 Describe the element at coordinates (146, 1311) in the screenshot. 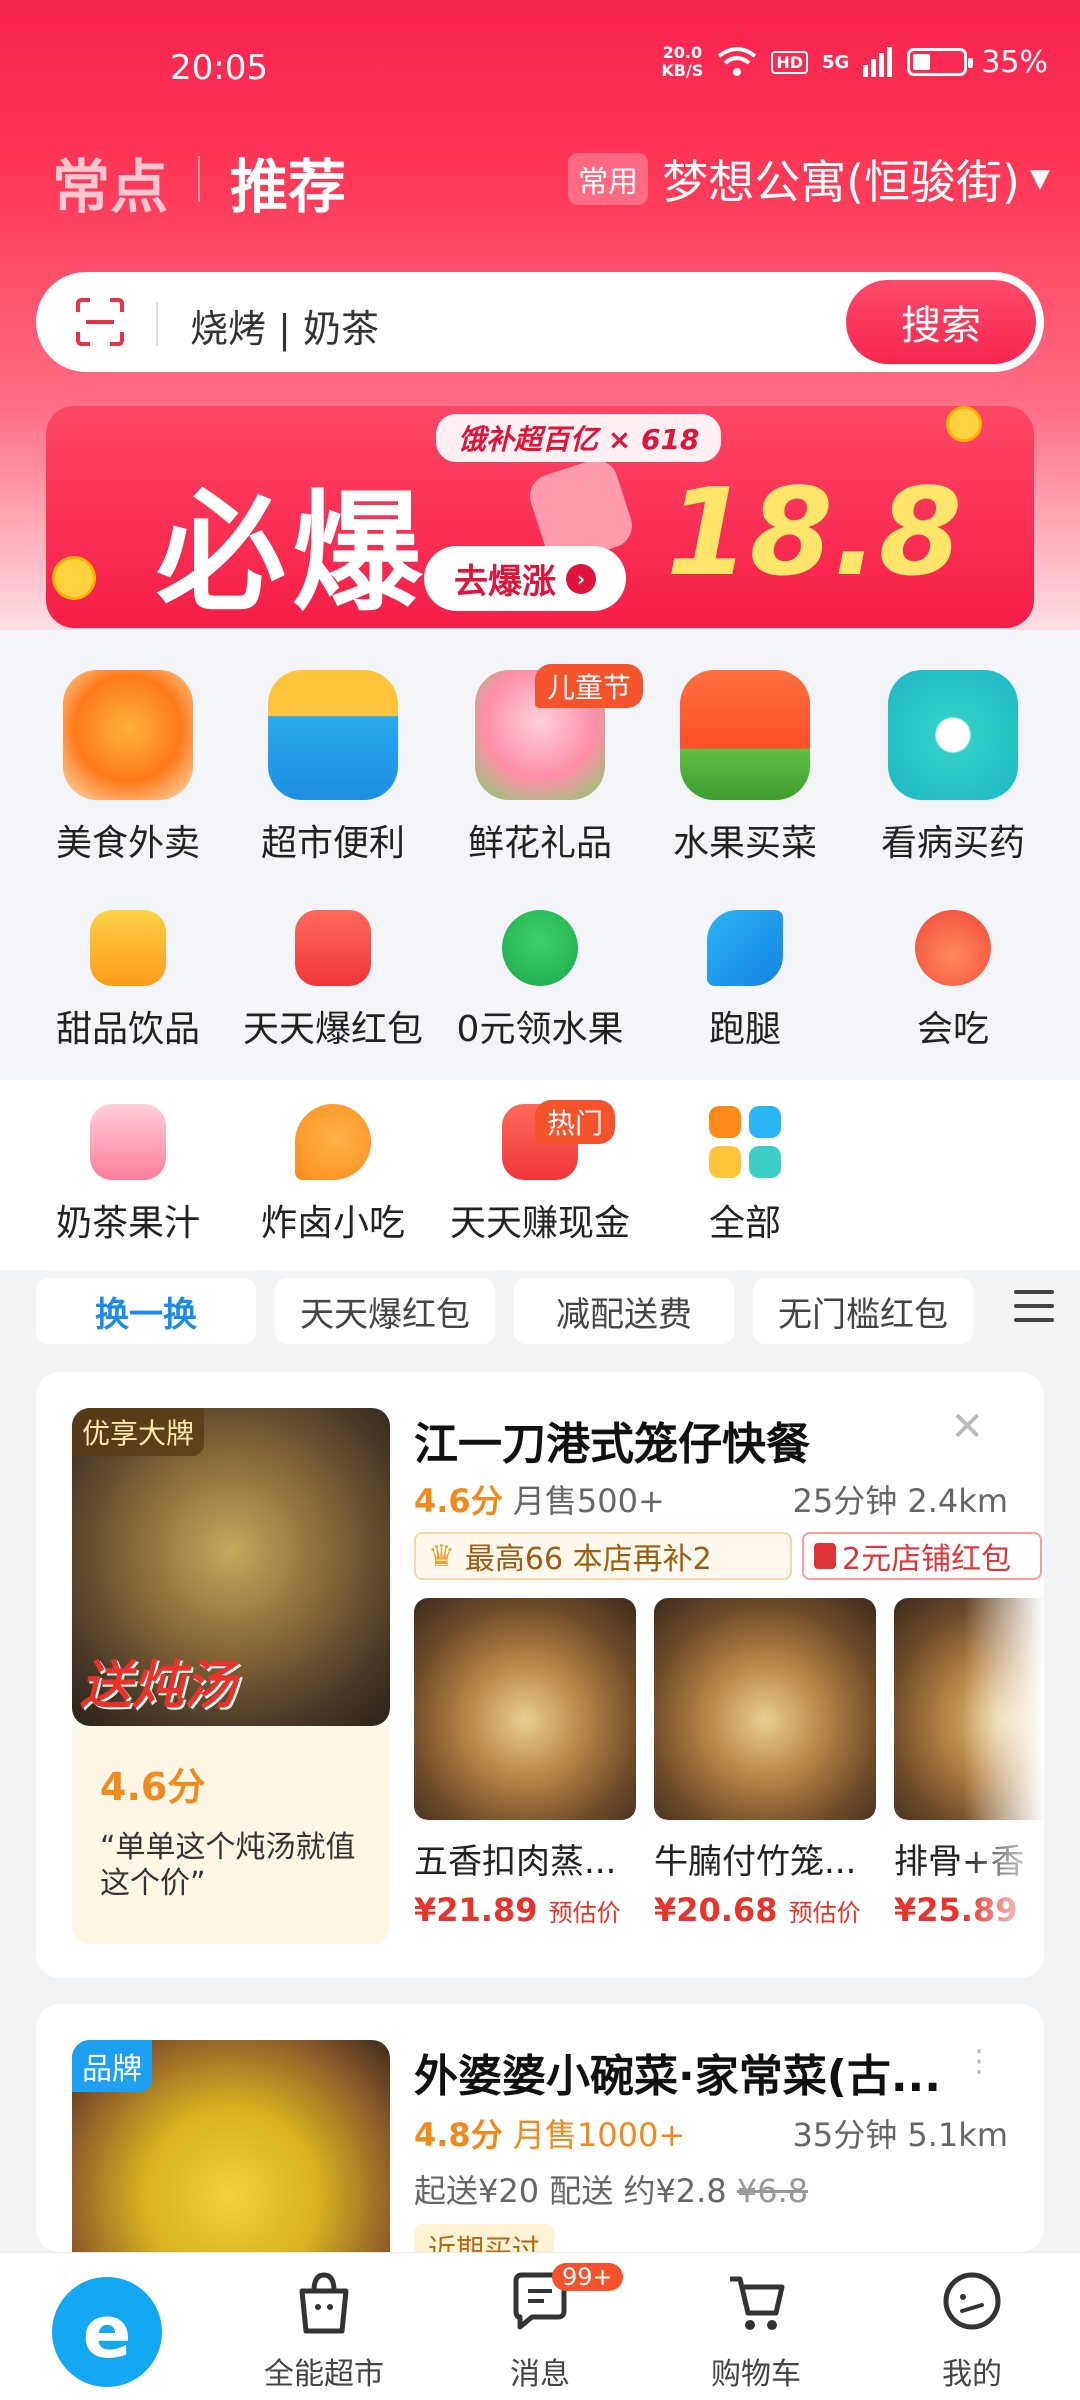

I see `filter-refresh: 换一换` at that location.